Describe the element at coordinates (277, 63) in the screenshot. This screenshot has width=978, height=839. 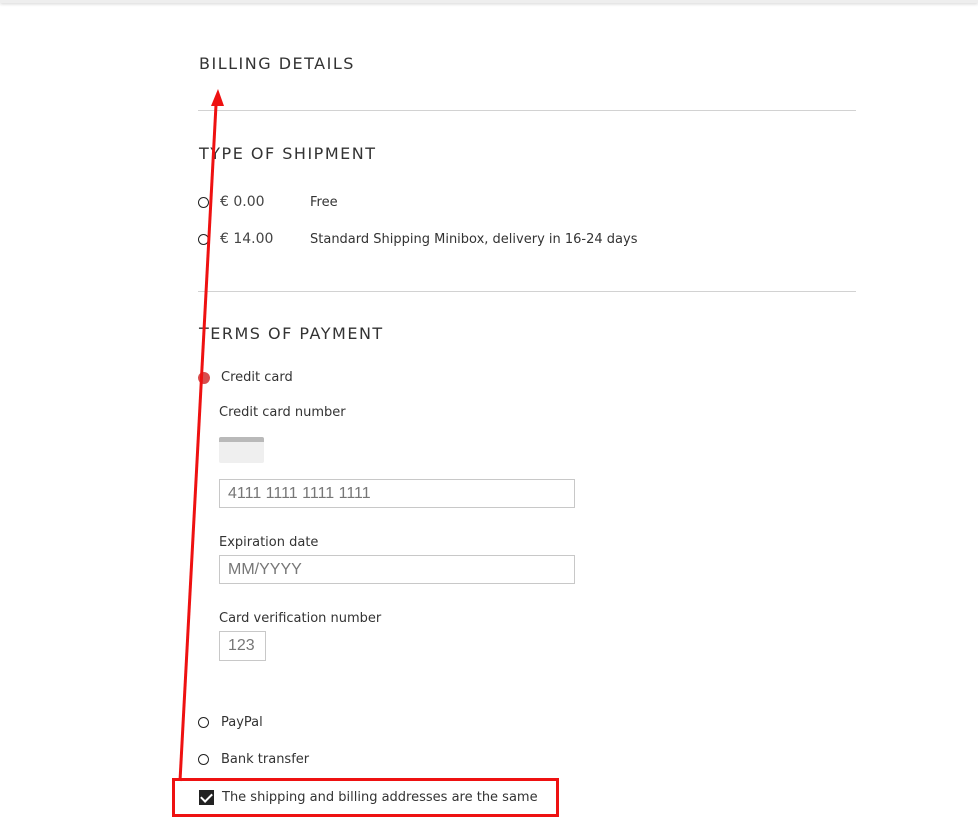
I see `billing-details-title: BILLING DETAILS` at that location.